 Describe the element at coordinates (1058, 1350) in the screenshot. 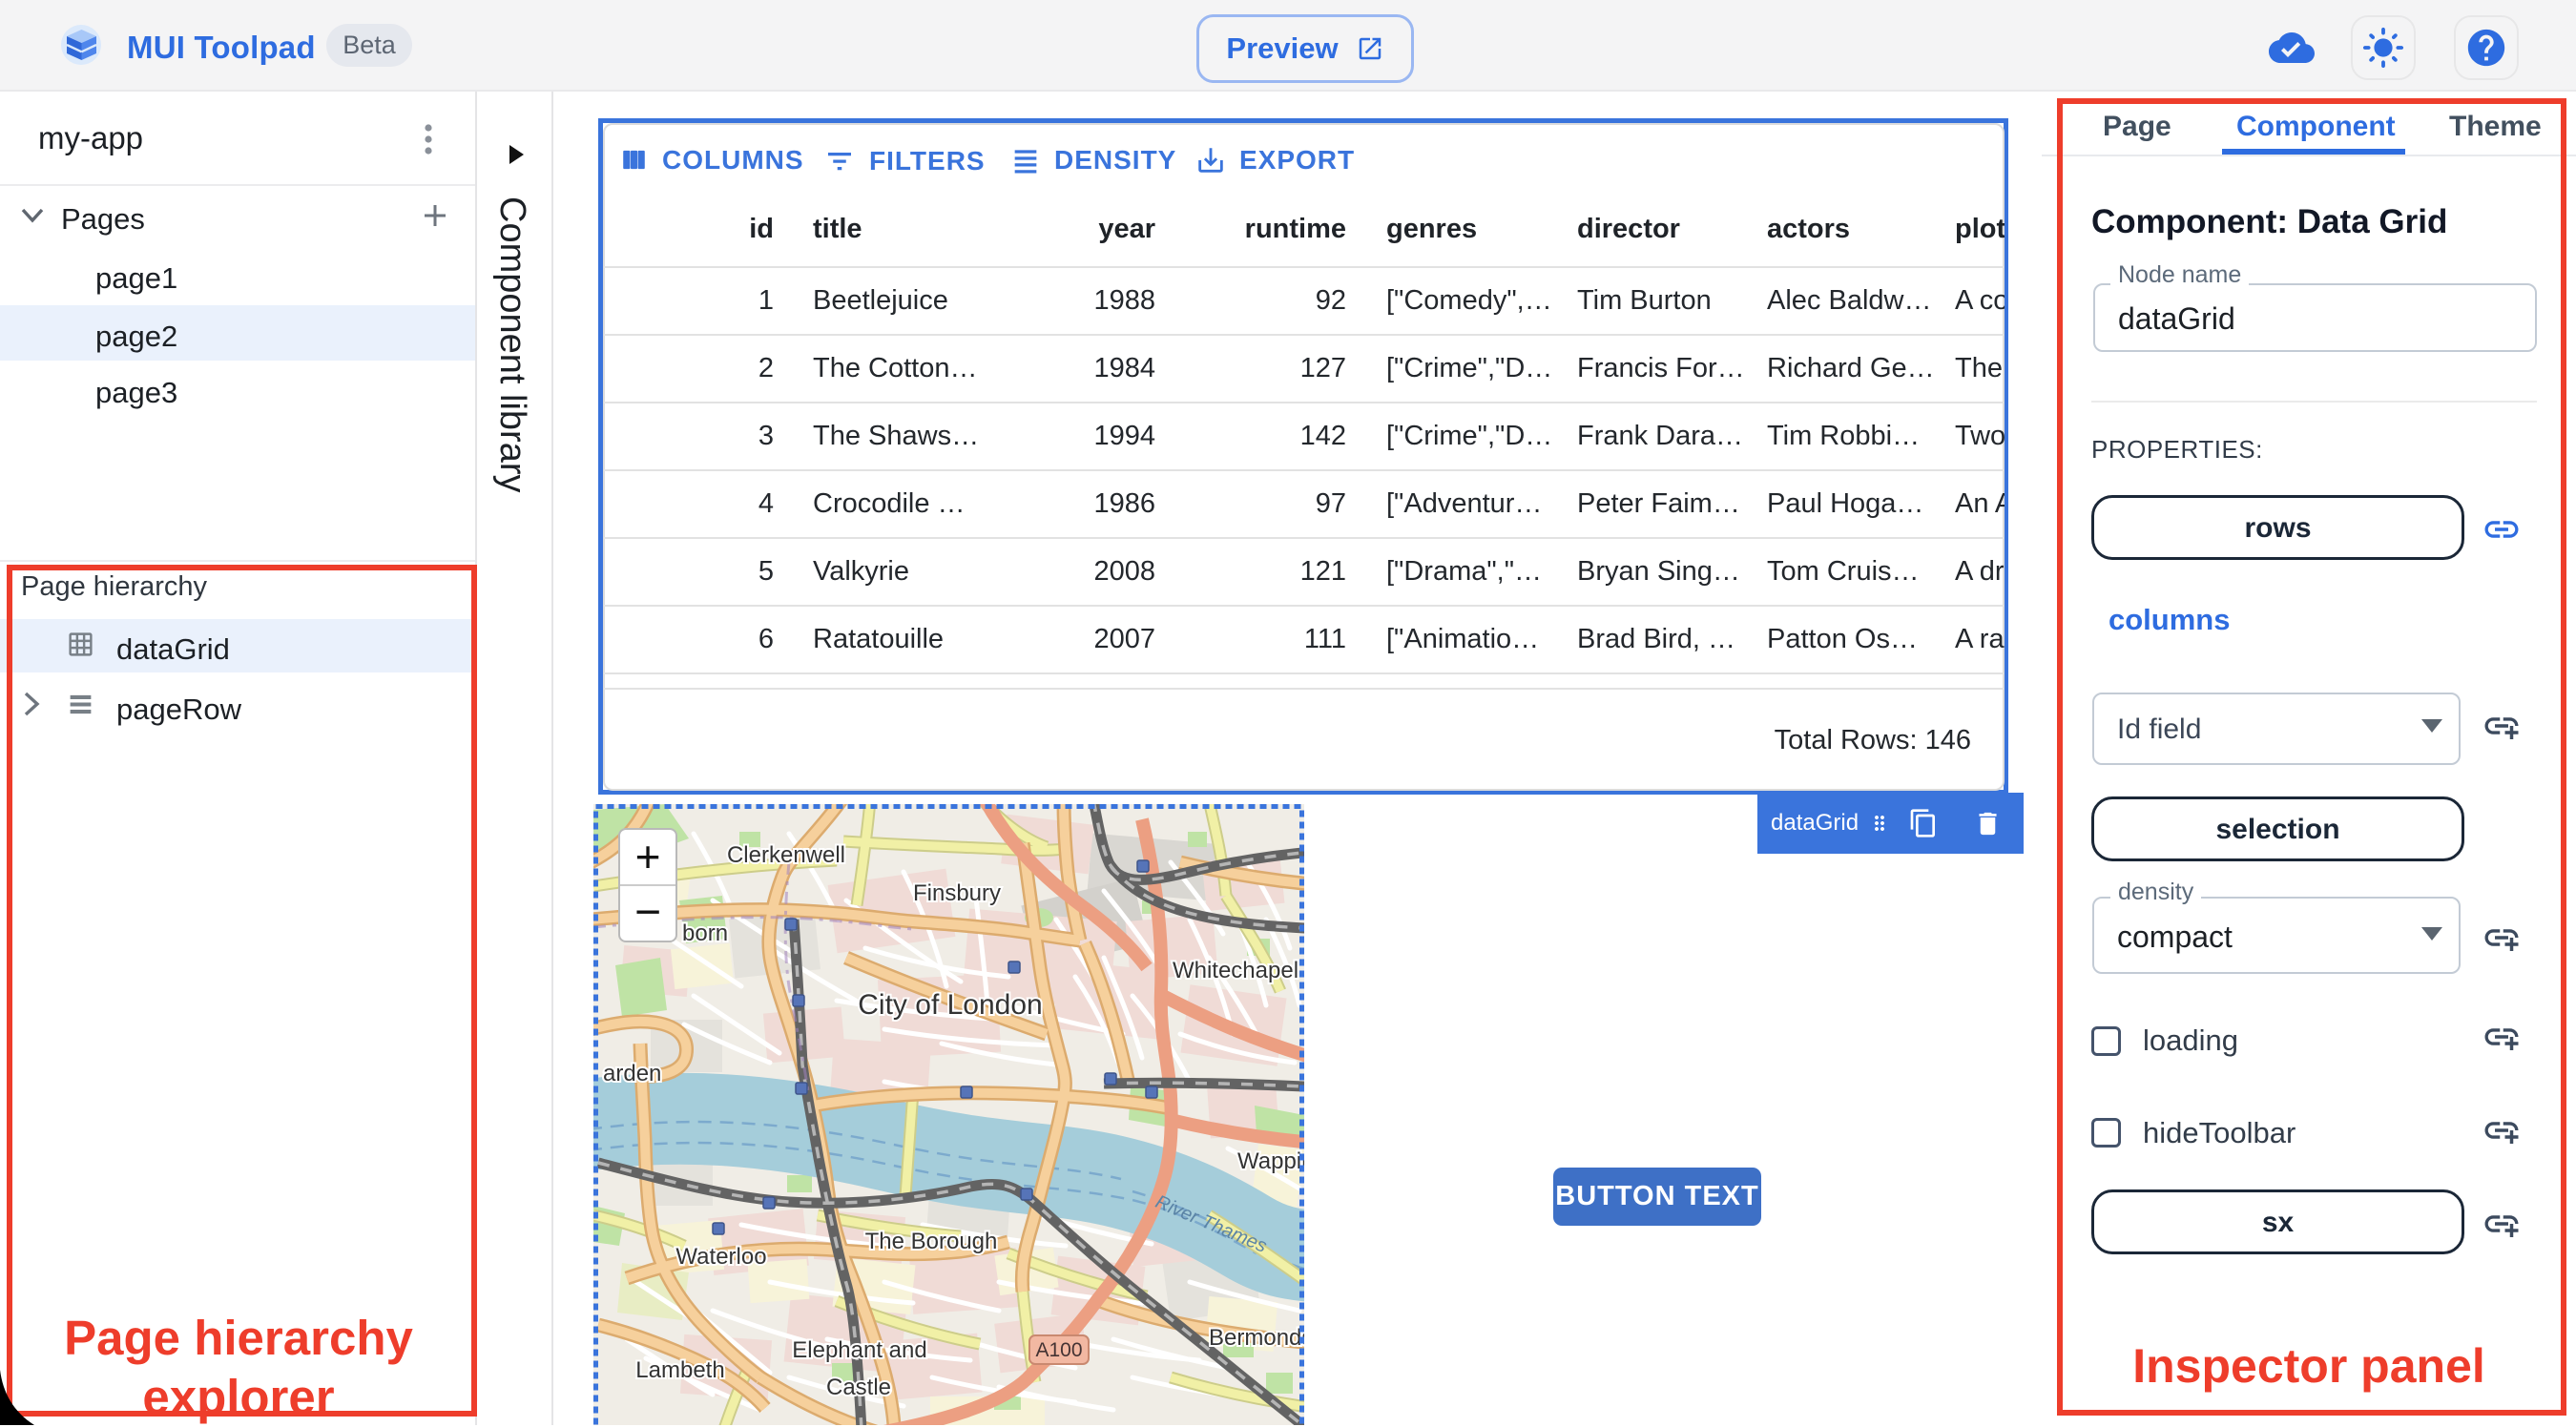

I see `svg-text: A100` at that location.